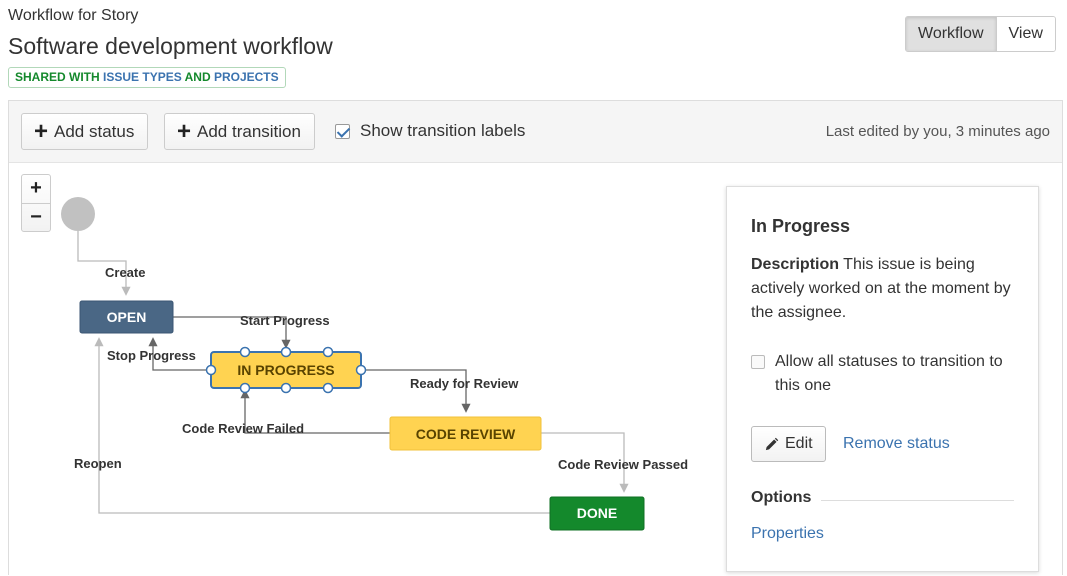  What do you see at coordinates (917, 500) in the screenshot?
I see `options-divider` at bounding box center [917, 500].